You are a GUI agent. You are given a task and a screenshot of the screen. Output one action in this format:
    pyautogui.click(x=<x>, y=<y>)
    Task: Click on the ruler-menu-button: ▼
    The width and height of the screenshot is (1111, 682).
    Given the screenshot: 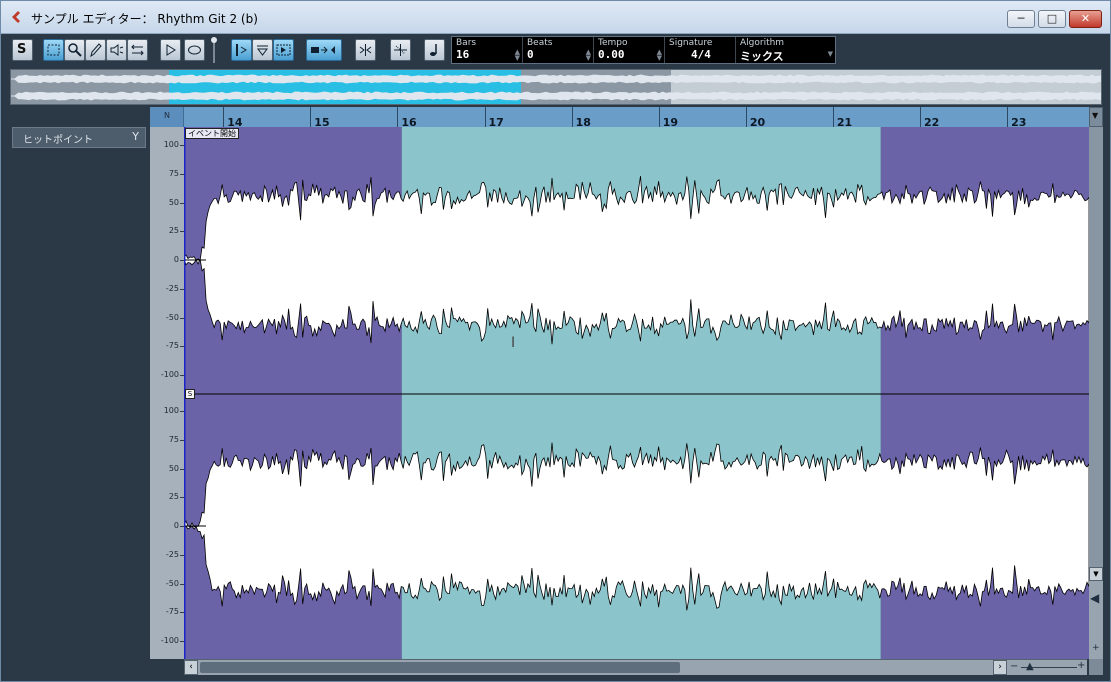 What is the action you would take?
    pyautogui.click(x=1096, y=117)
    